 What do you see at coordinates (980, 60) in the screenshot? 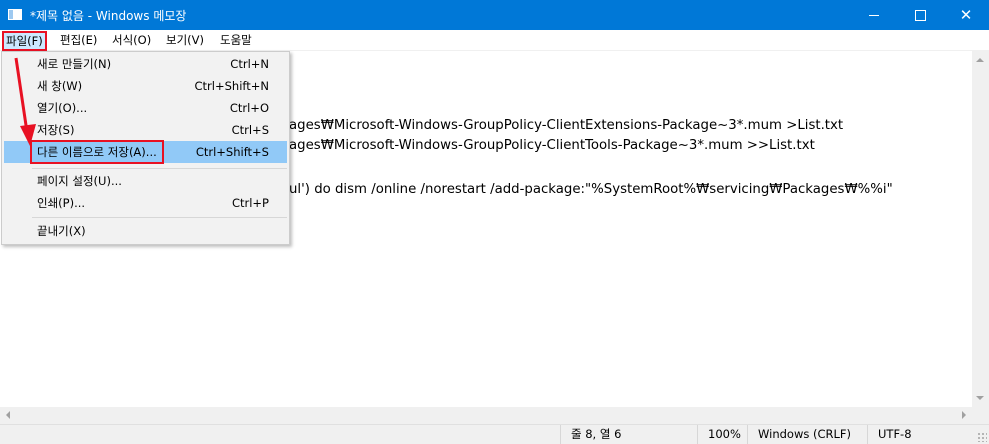
I see `scroll-up-icon` at bounding box center [980, 60].